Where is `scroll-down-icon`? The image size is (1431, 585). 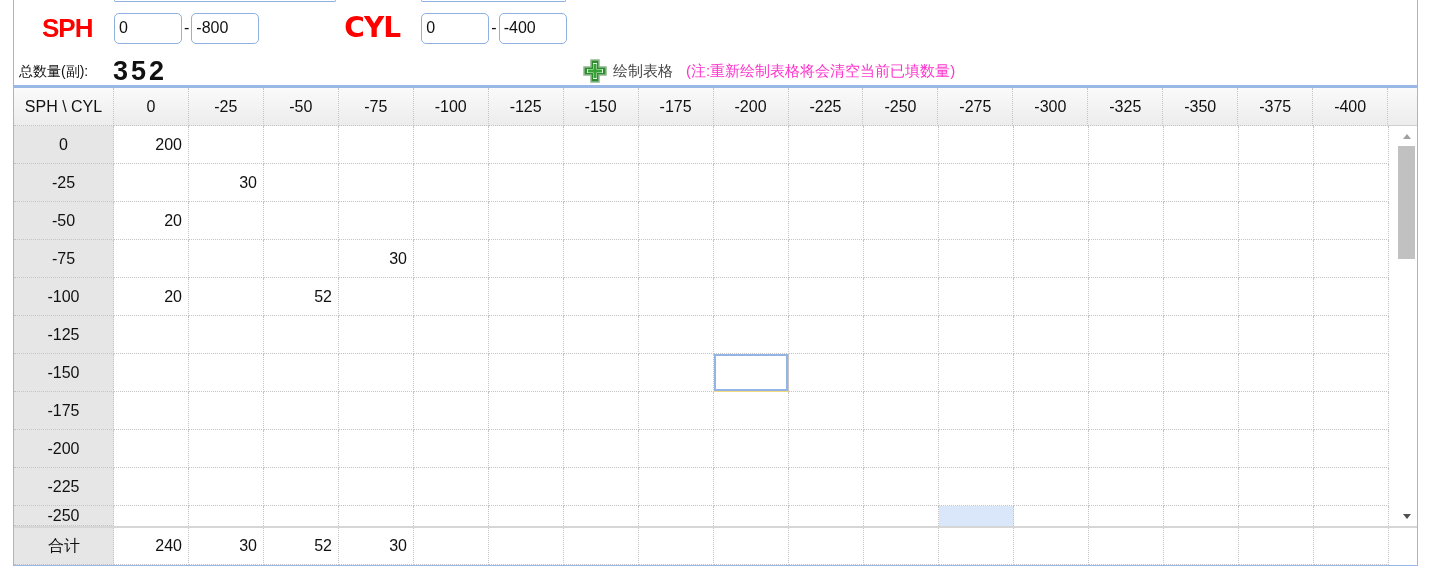 scroll-down-icon is located at coordinates (1406, 516).